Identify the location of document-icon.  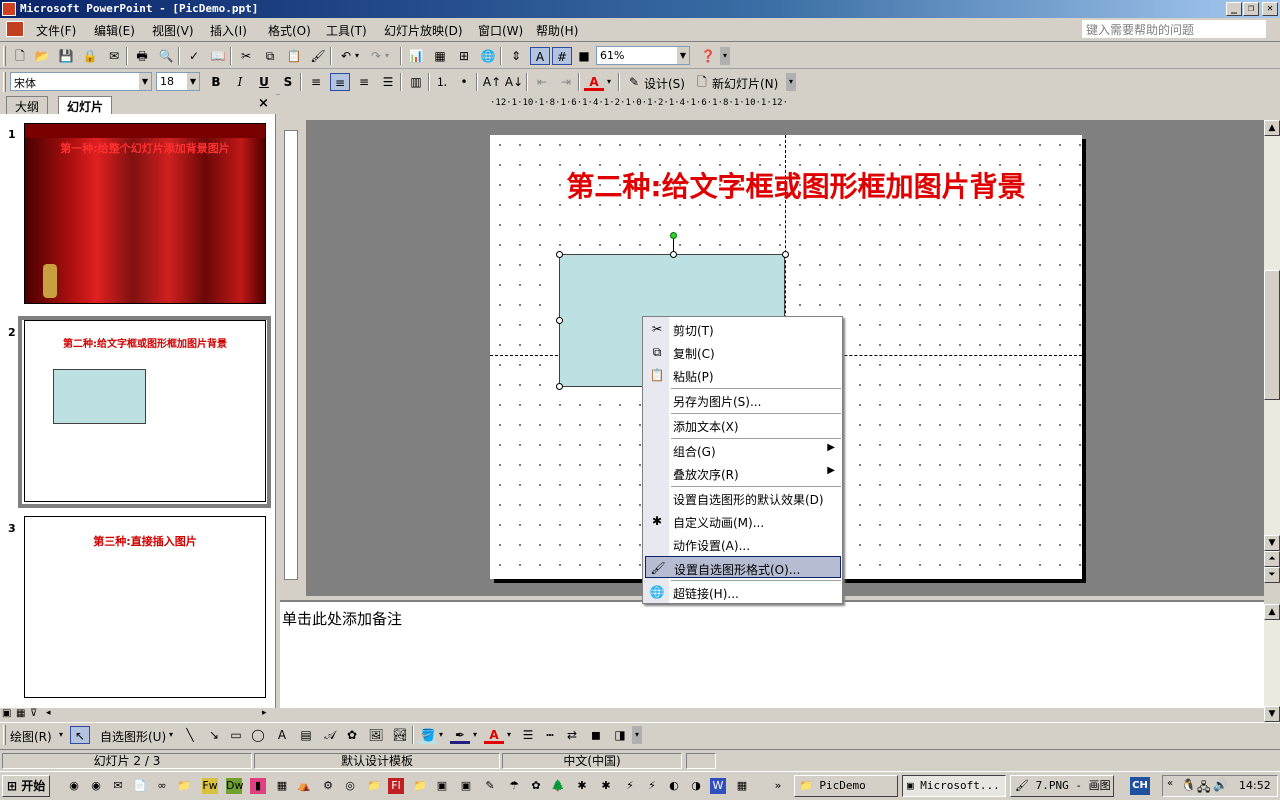
(15, 29).